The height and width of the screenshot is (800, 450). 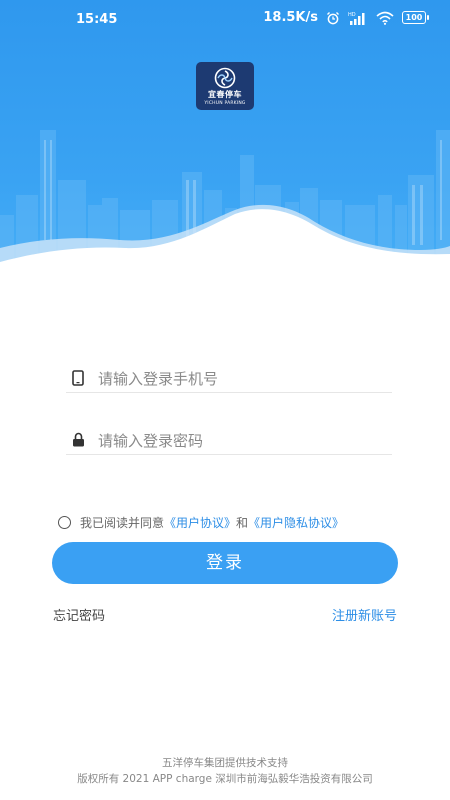 What do you see at coordinates (225, 20) in the screenshot?
I see `status-bar: 15:45 18.5K/s HD 100` at bounding box center [225, 20].